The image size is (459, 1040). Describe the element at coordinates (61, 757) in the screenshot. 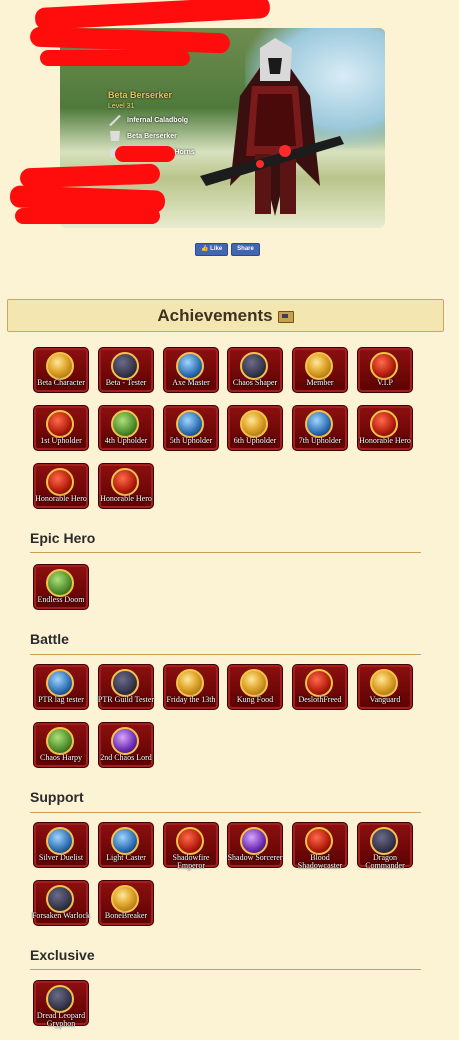

I see `badge-label: Chaos Harpy` at that location.